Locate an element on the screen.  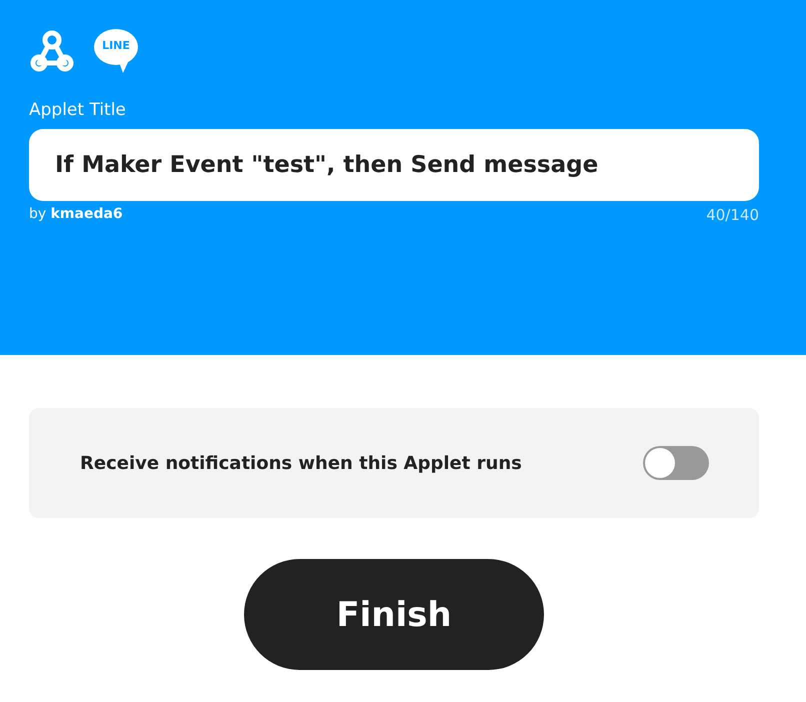
title-field: If Maker Event "test", then Send message is located at coordinates (394, 165).